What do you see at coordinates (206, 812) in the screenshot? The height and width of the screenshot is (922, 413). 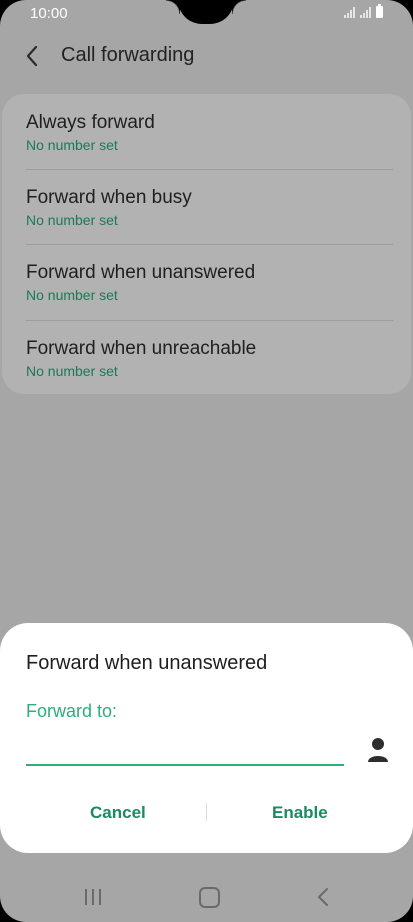 I see `button-divider` at bounding box center [206, 812].